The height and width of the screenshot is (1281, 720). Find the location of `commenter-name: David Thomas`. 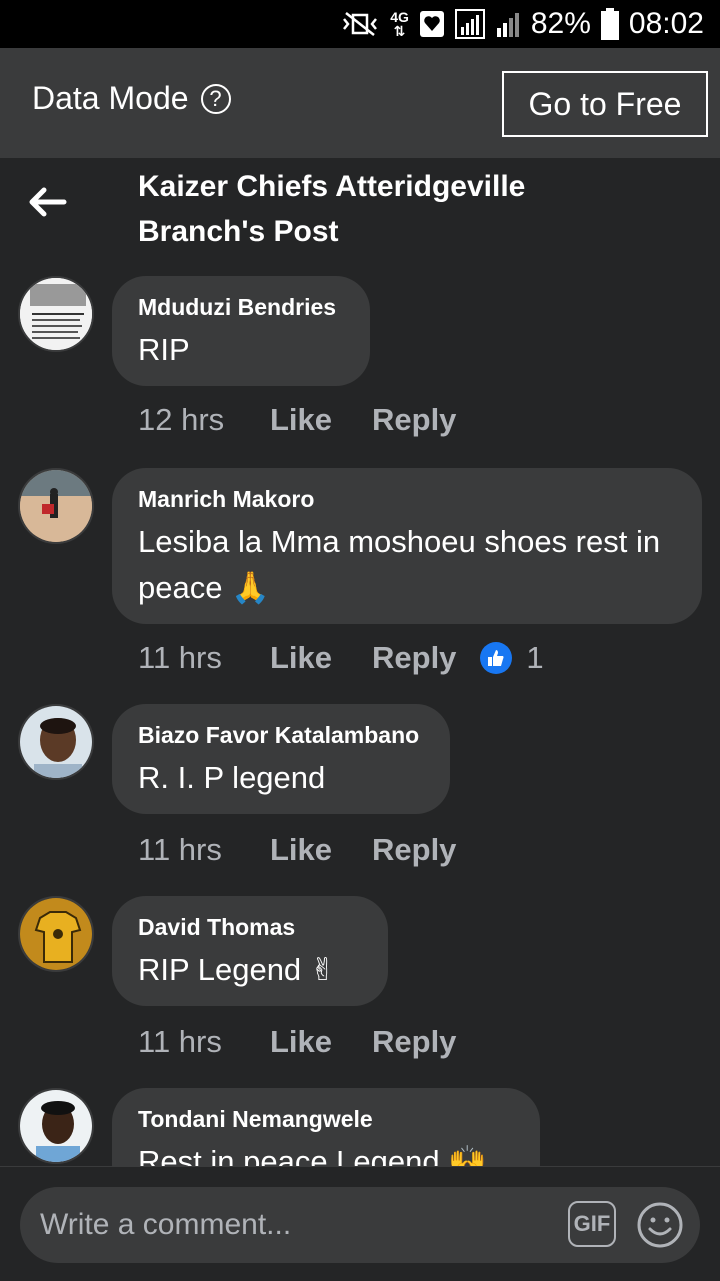

commenter-name: David Thomas is located at coordinates (250, 927).